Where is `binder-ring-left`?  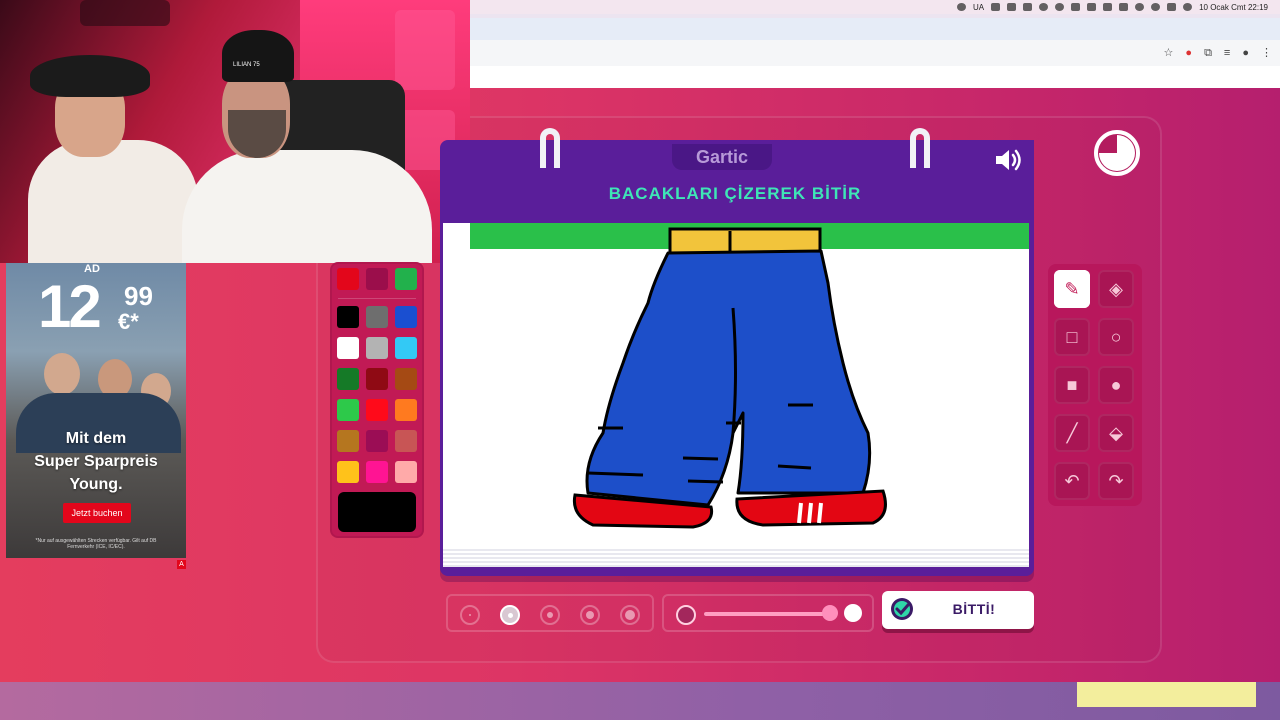 binder-ring-left is located at coordinates (550, 148).